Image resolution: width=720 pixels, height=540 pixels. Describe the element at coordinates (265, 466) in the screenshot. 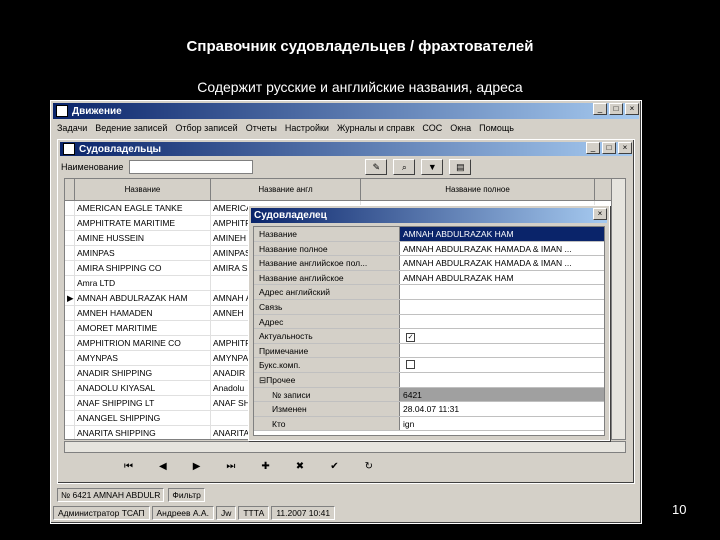

I see `add-record-icon: ✚` at that location.